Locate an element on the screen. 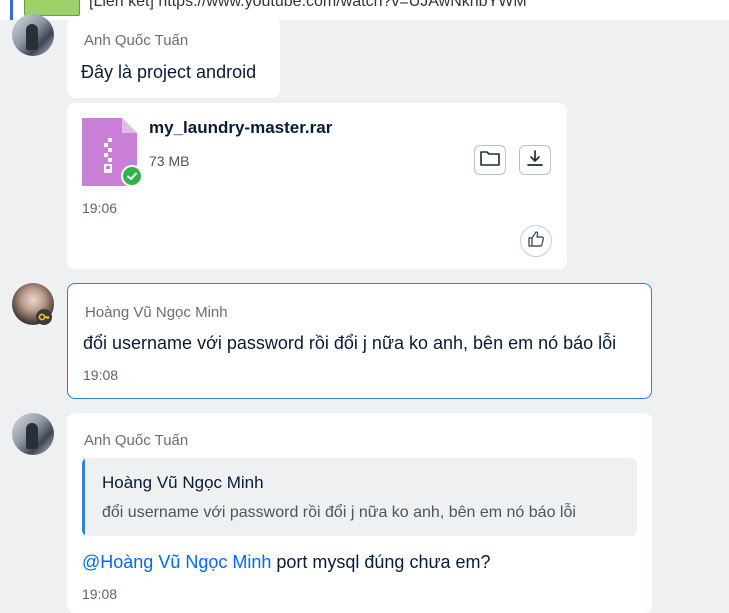  message-text: port mysql đúng chưa em? is located at coordinates (381, 562).